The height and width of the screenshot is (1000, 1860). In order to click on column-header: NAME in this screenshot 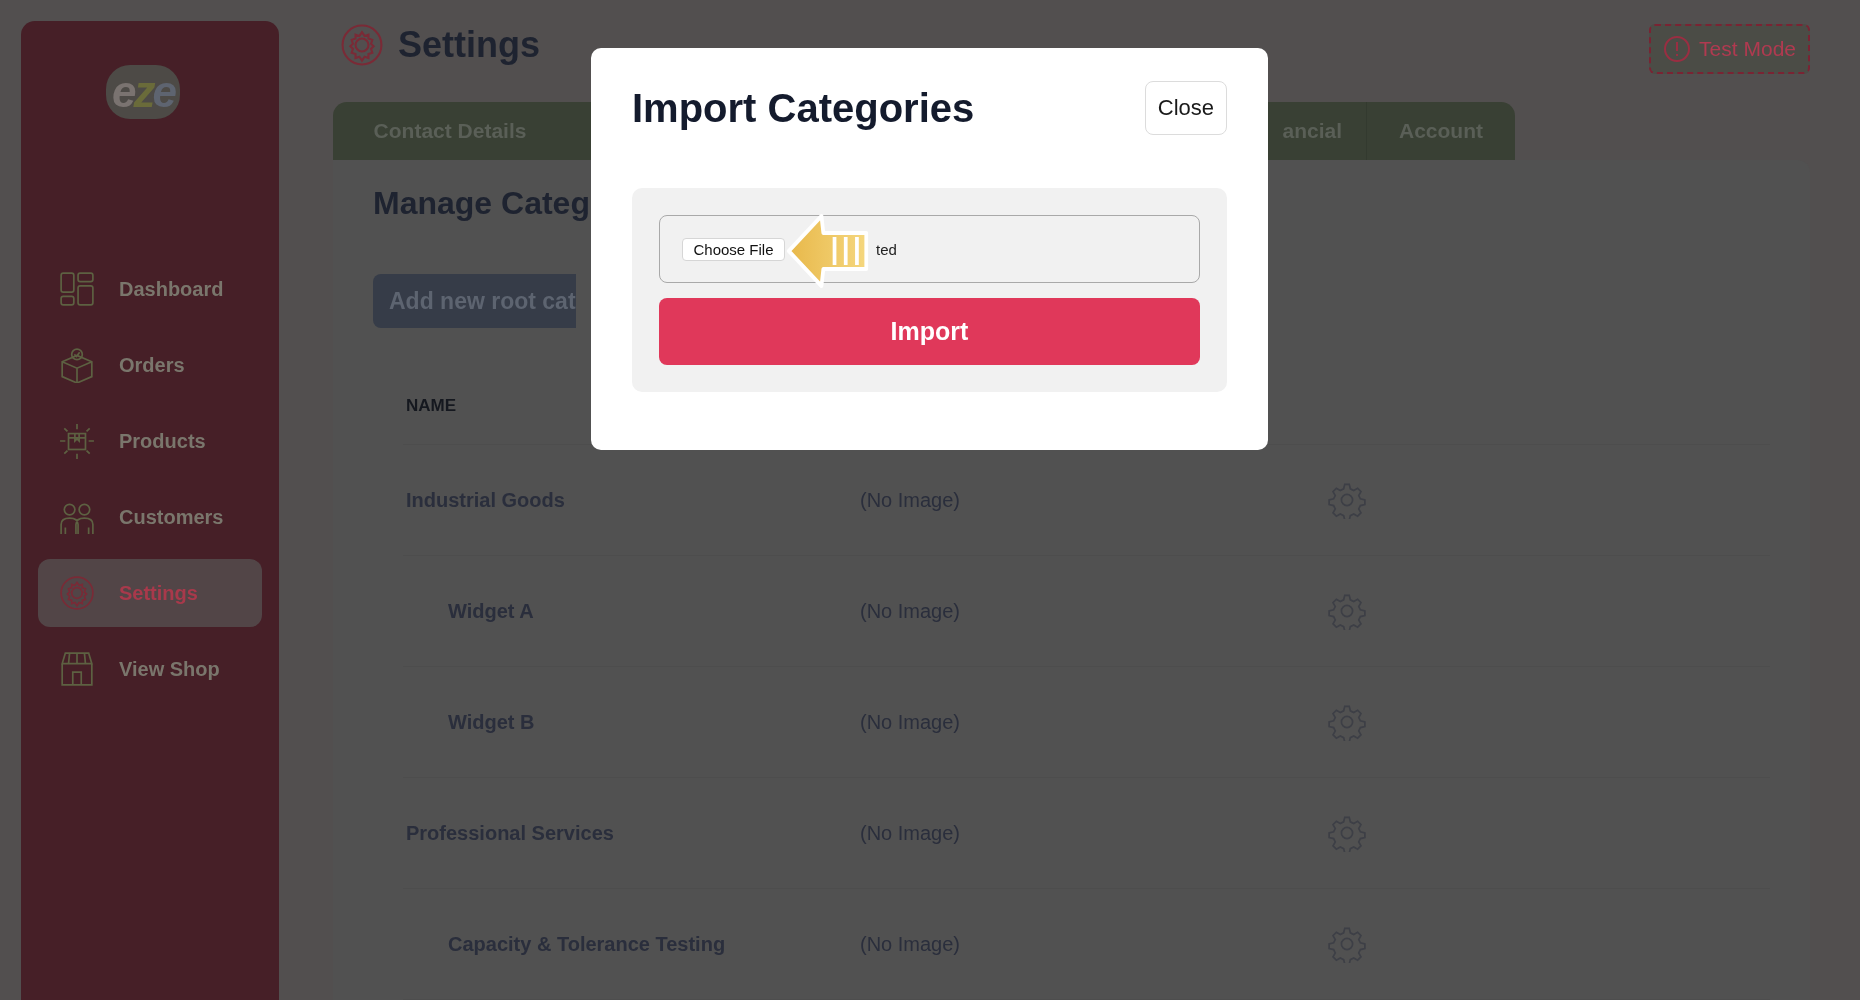, I will do `click(431, 406)`.